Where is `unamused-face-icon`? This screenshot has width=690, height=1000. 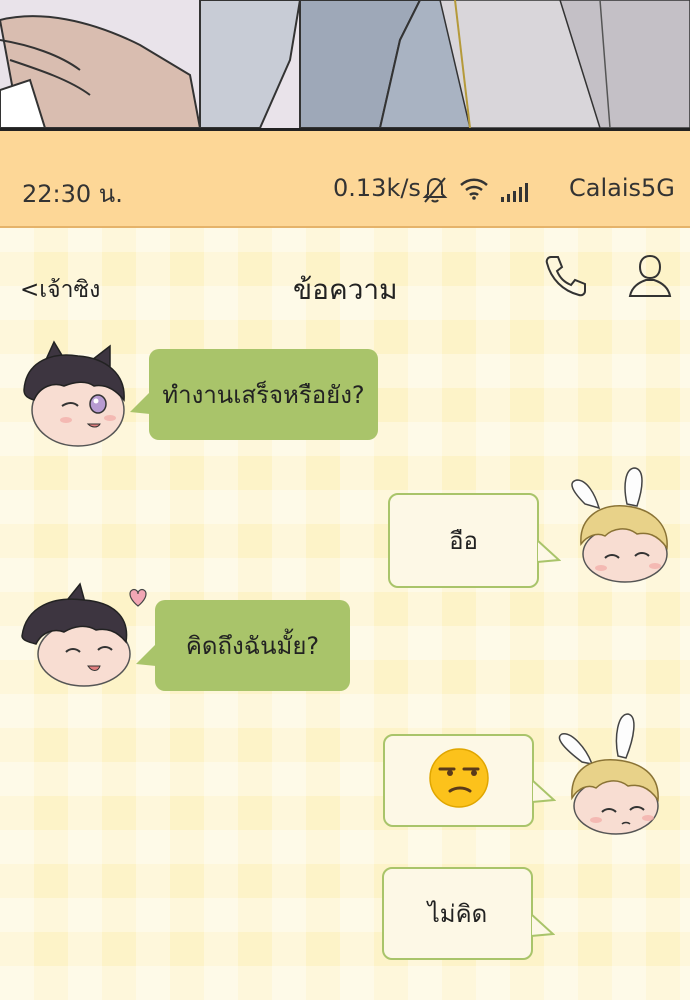
unamused-face-icon is located at coordinates (459, 781).